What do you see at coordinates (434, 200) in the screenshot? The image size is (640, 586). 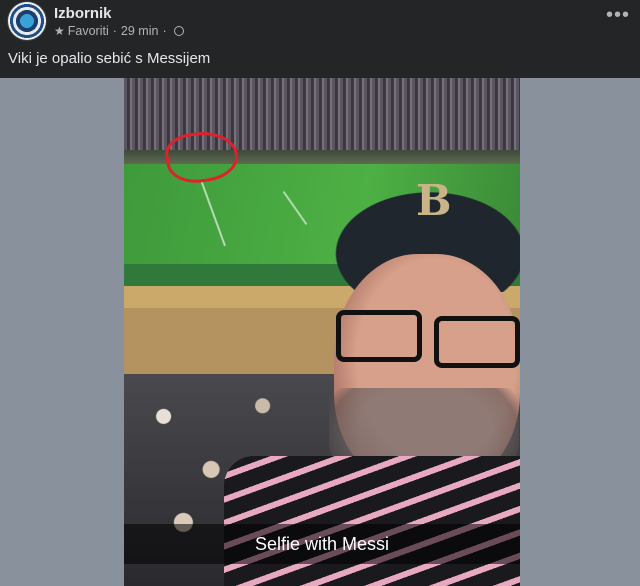 I see `cap-logo: B` at bounding box center [434, 200].